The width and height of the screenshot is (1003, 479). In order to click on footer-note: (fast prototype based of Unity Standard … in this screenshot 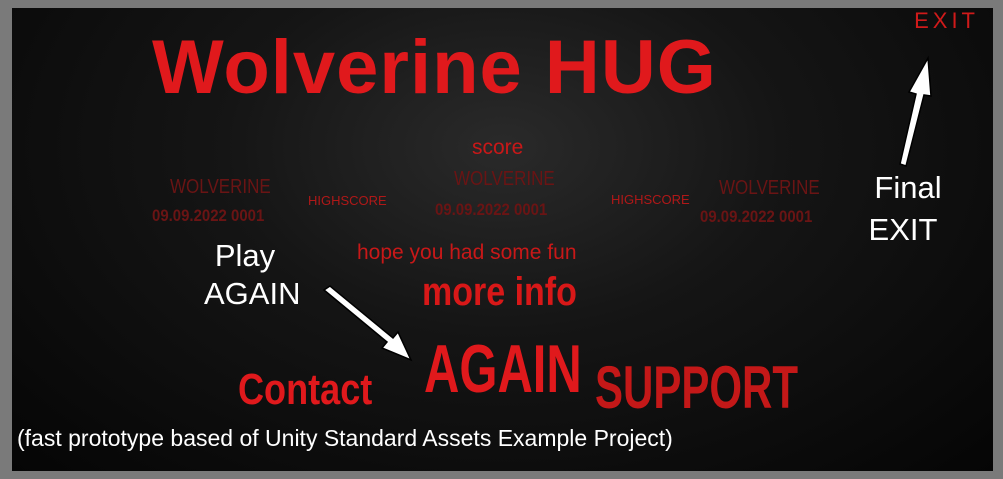, I will do `click(345, 438)`.